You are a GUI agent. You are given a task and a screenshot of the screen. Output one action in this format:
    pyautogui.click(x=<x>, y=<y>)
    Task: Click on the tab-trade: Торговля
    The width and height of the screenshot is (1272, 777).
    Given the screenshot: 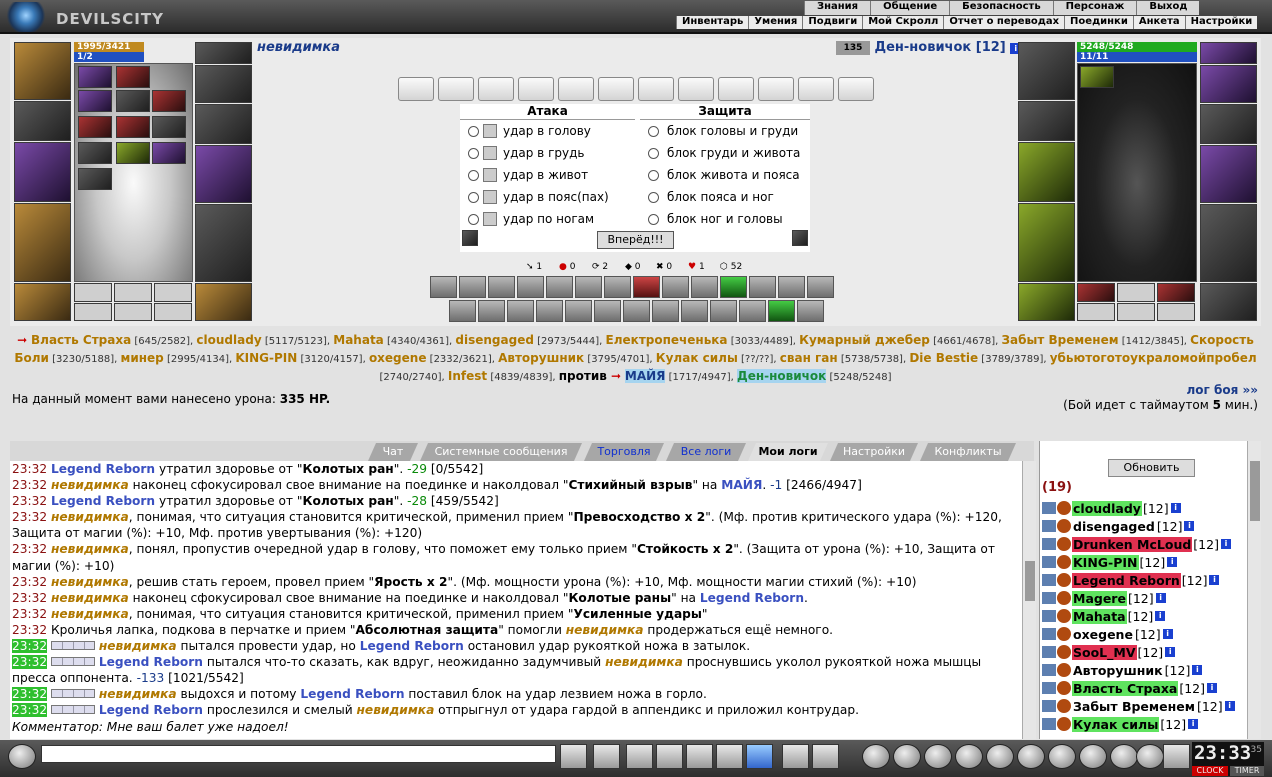 What is the action you would take?
    pyautogui.click(x=624, y=452)
    